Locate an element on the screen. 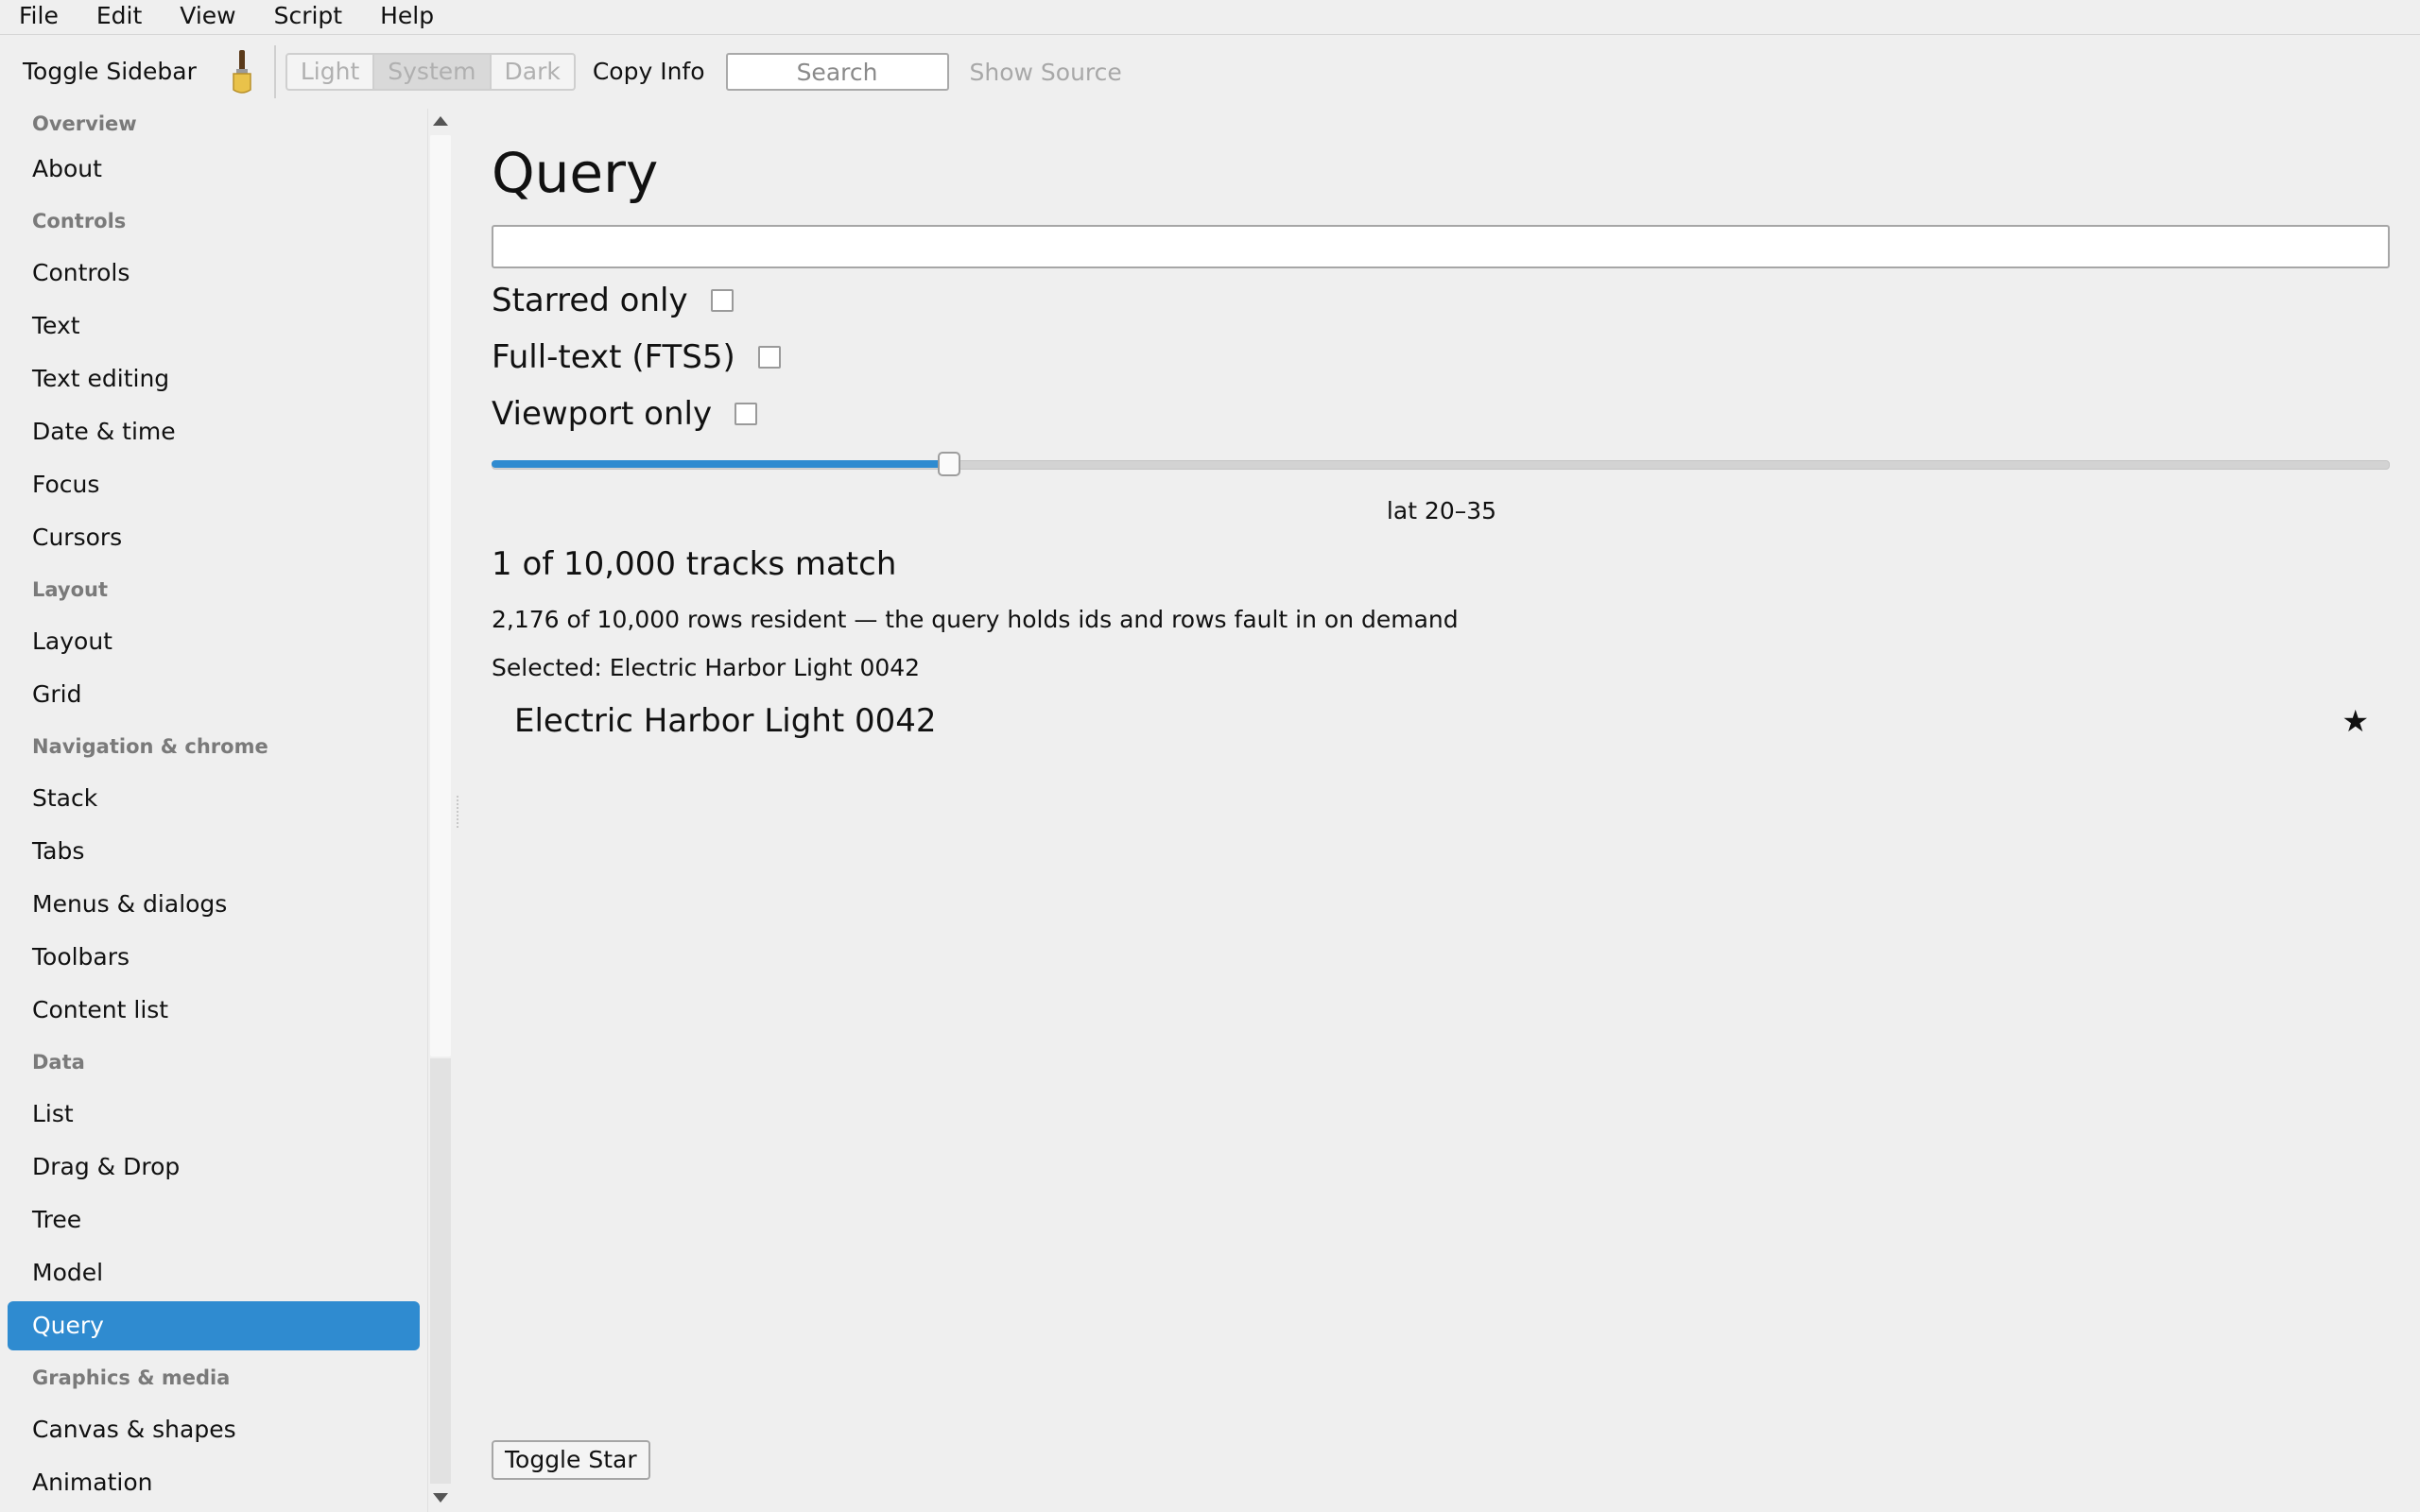  show-source-button: Show Source is located at coordinates (1046, 72).